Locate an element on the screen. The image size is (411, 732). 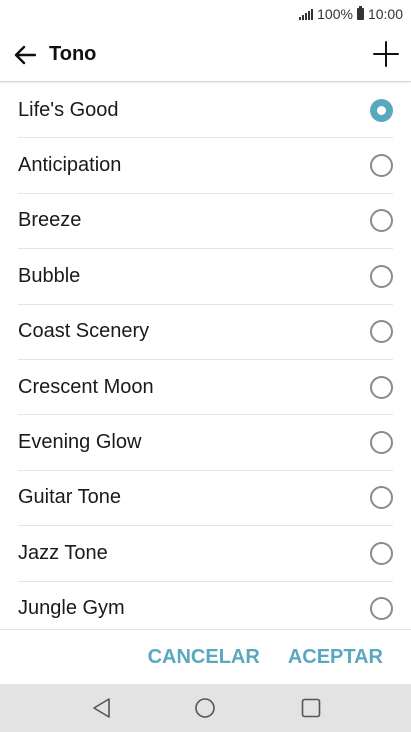
ringtone-list-item: Jazz Tone is located at coordinates (205, 554).